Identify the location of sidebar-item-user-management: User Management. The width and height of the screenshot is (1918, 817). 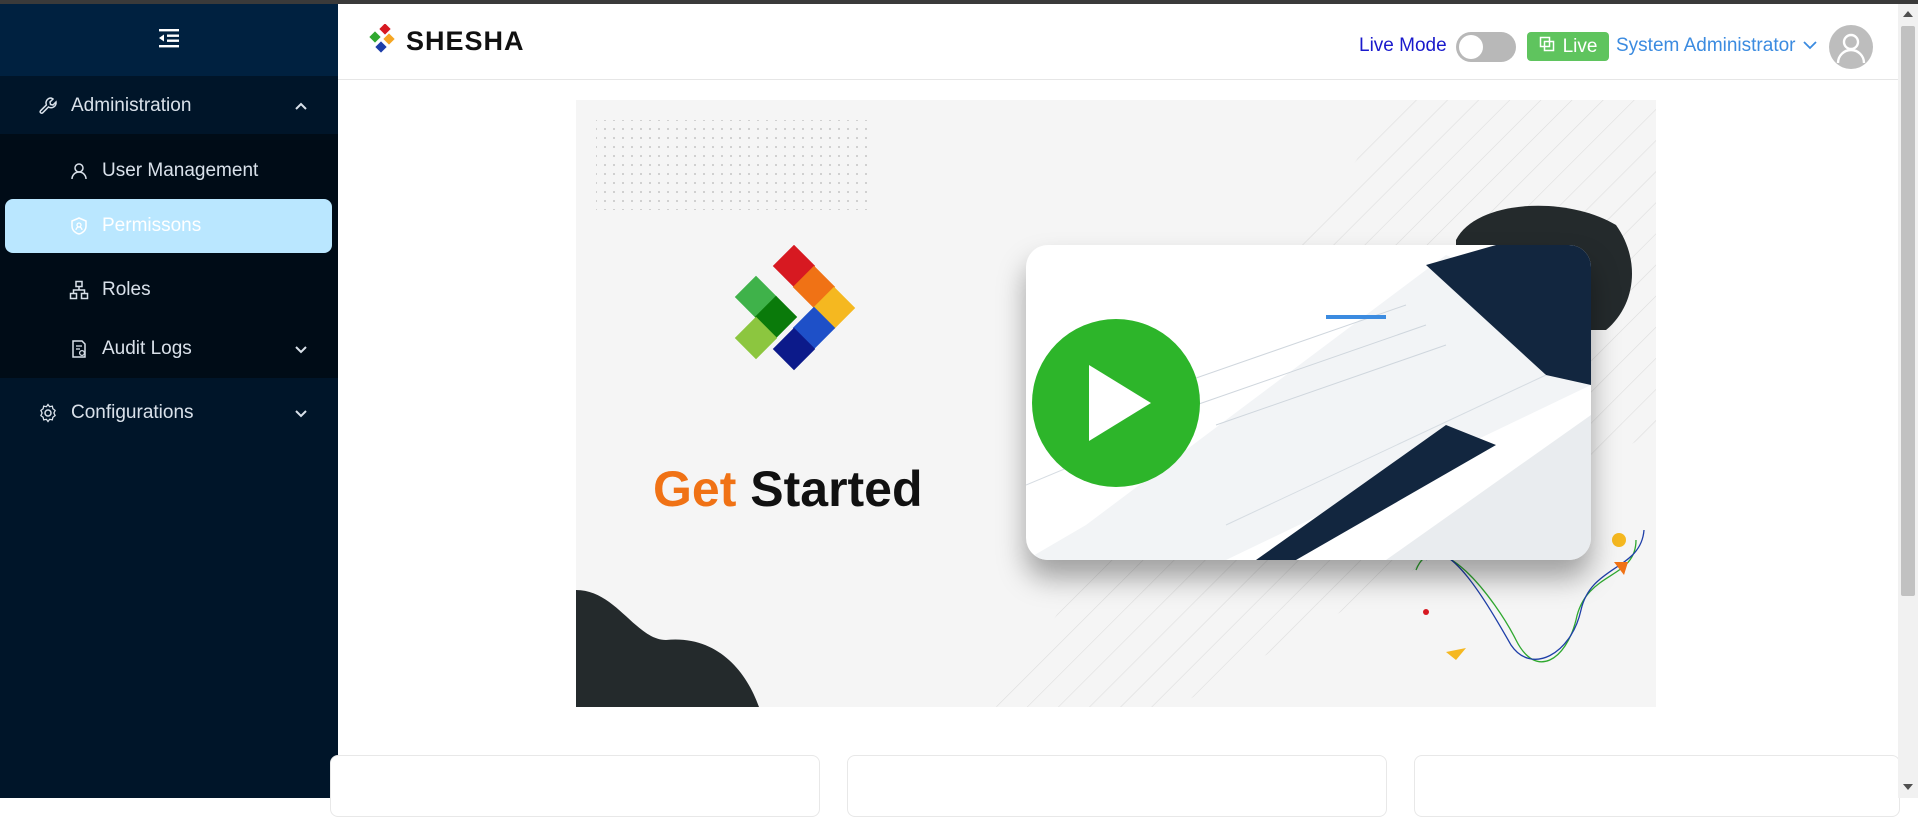
(169, 171).